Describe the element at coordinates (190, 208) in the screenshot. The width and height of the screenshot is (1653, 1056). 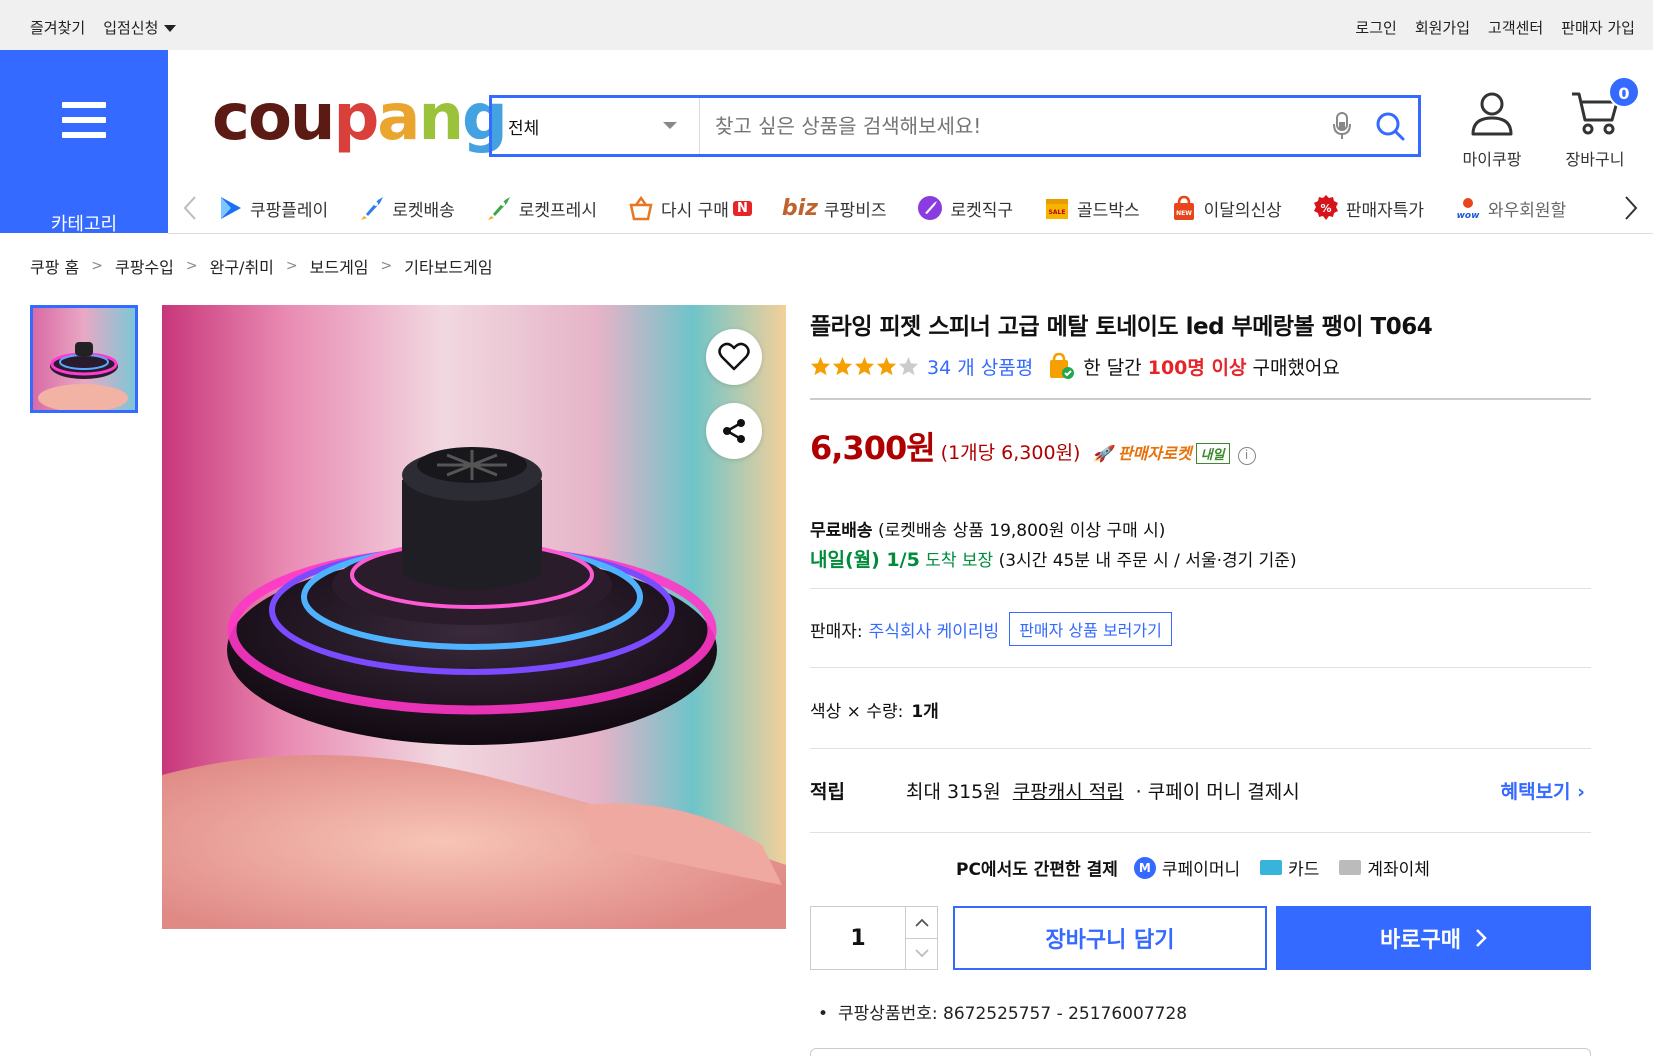
I see `nav-prev-arrow-icon` at that location.